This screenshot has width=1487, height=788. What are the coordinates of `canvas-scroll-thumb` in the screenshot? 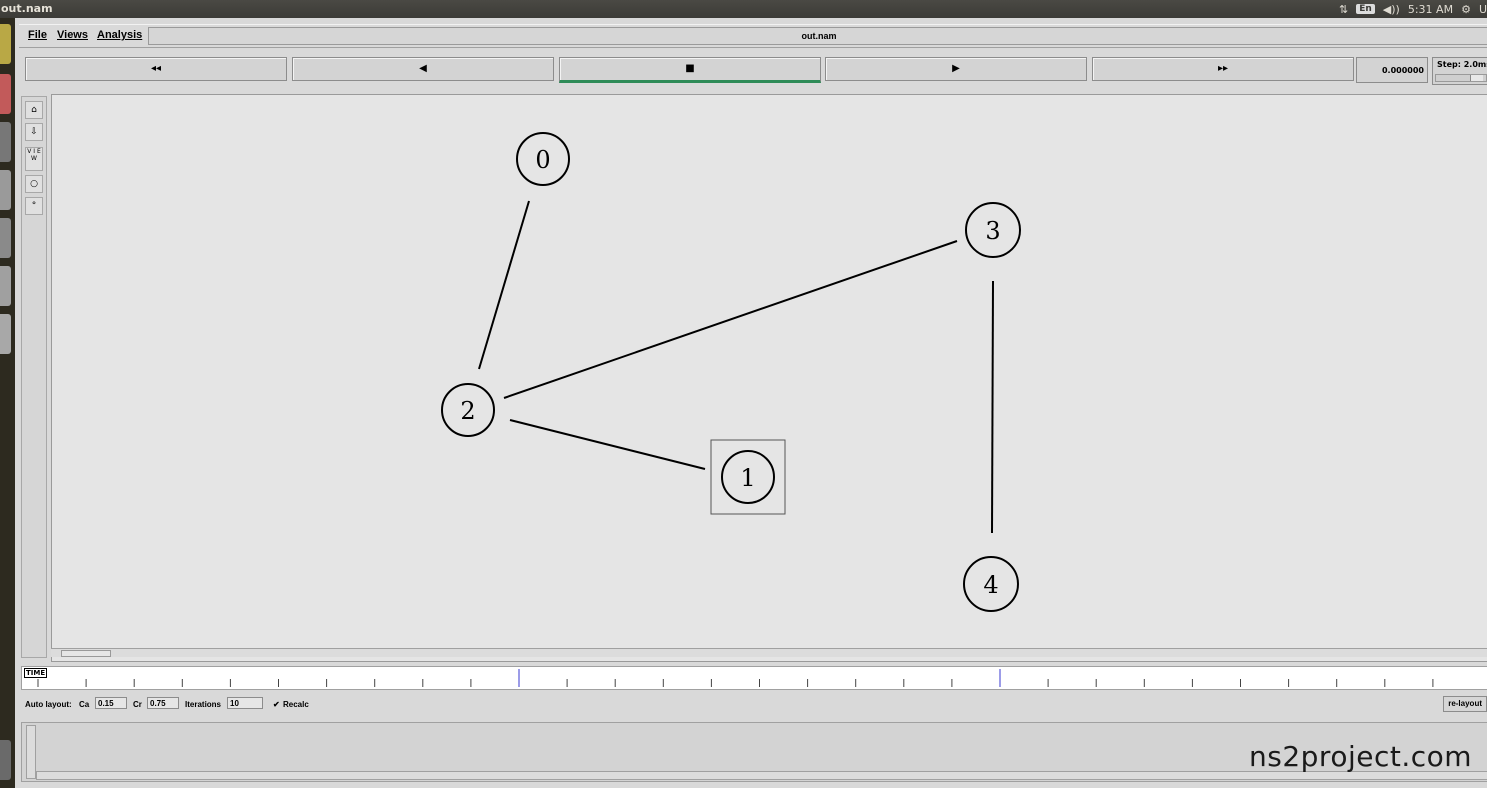 It's located at (86, 653).